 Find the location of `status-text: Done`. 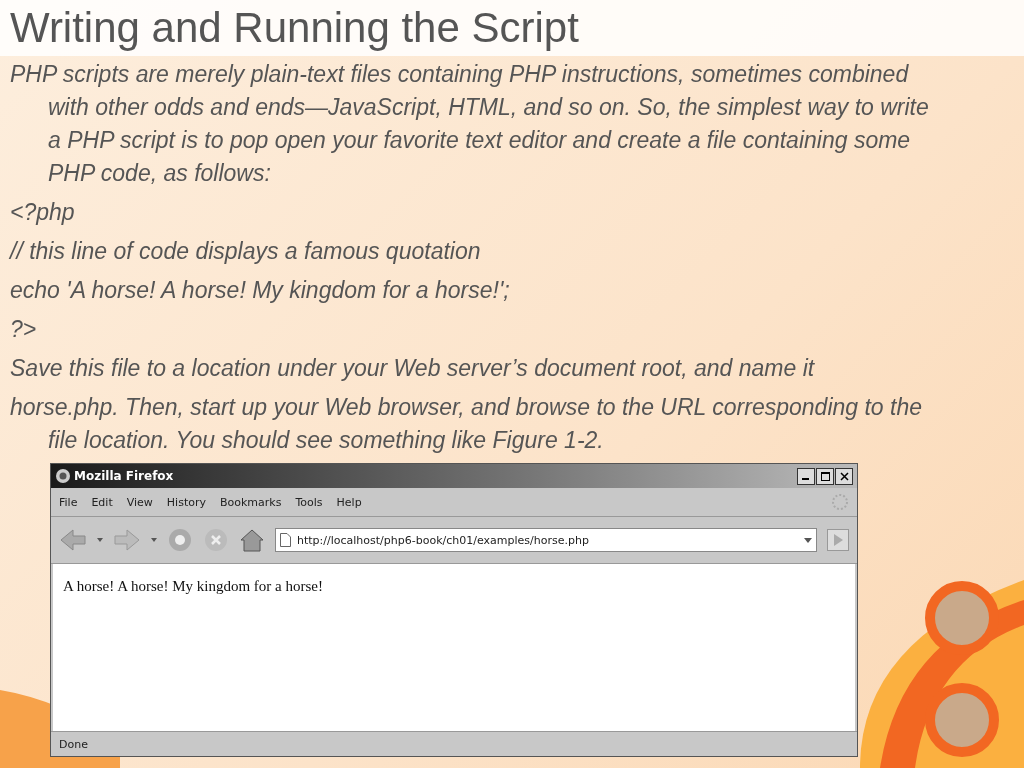

status-text: Done is located at coordinates (73, 744).